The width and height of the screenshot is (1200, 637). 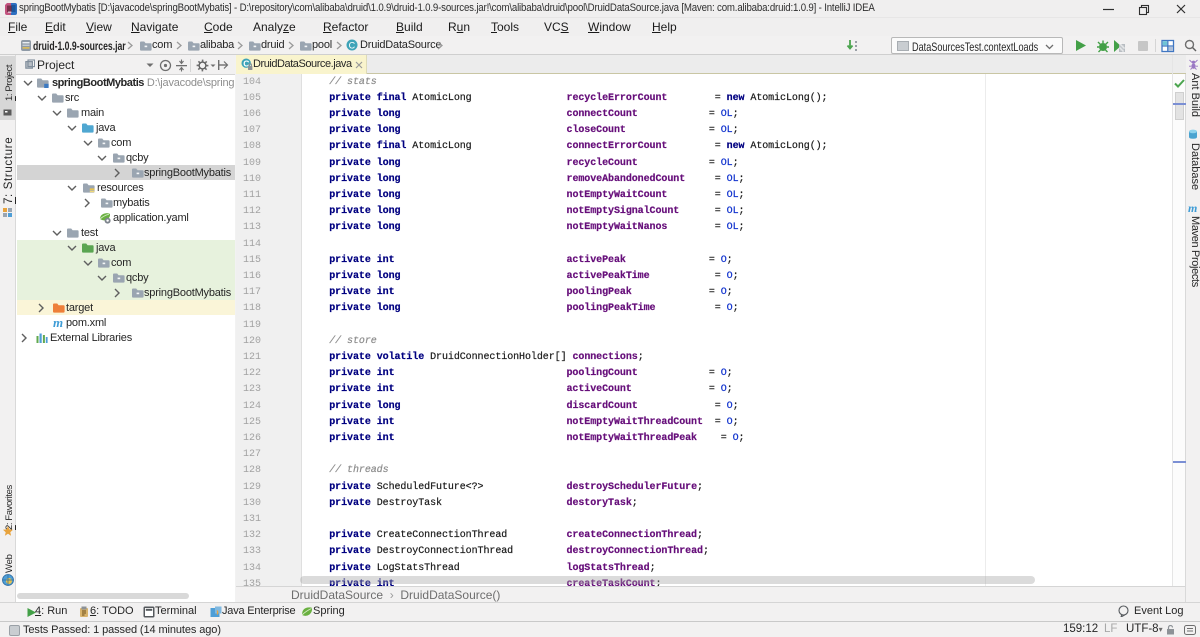 What do you see at coordinates (352, 46) in the screenshot?
I see `svg-text: C` at bounding box center [352, 46].